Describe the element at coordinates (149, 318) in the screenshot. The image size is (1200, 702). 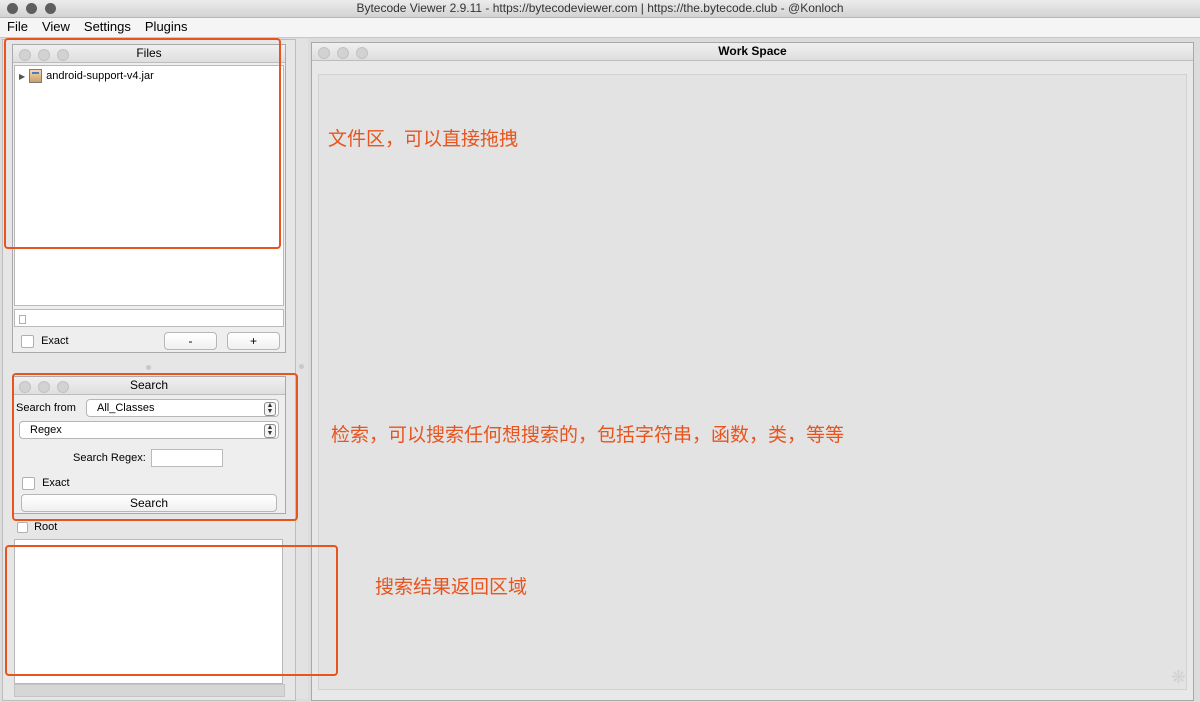
I see `files-filter-input` at that location.